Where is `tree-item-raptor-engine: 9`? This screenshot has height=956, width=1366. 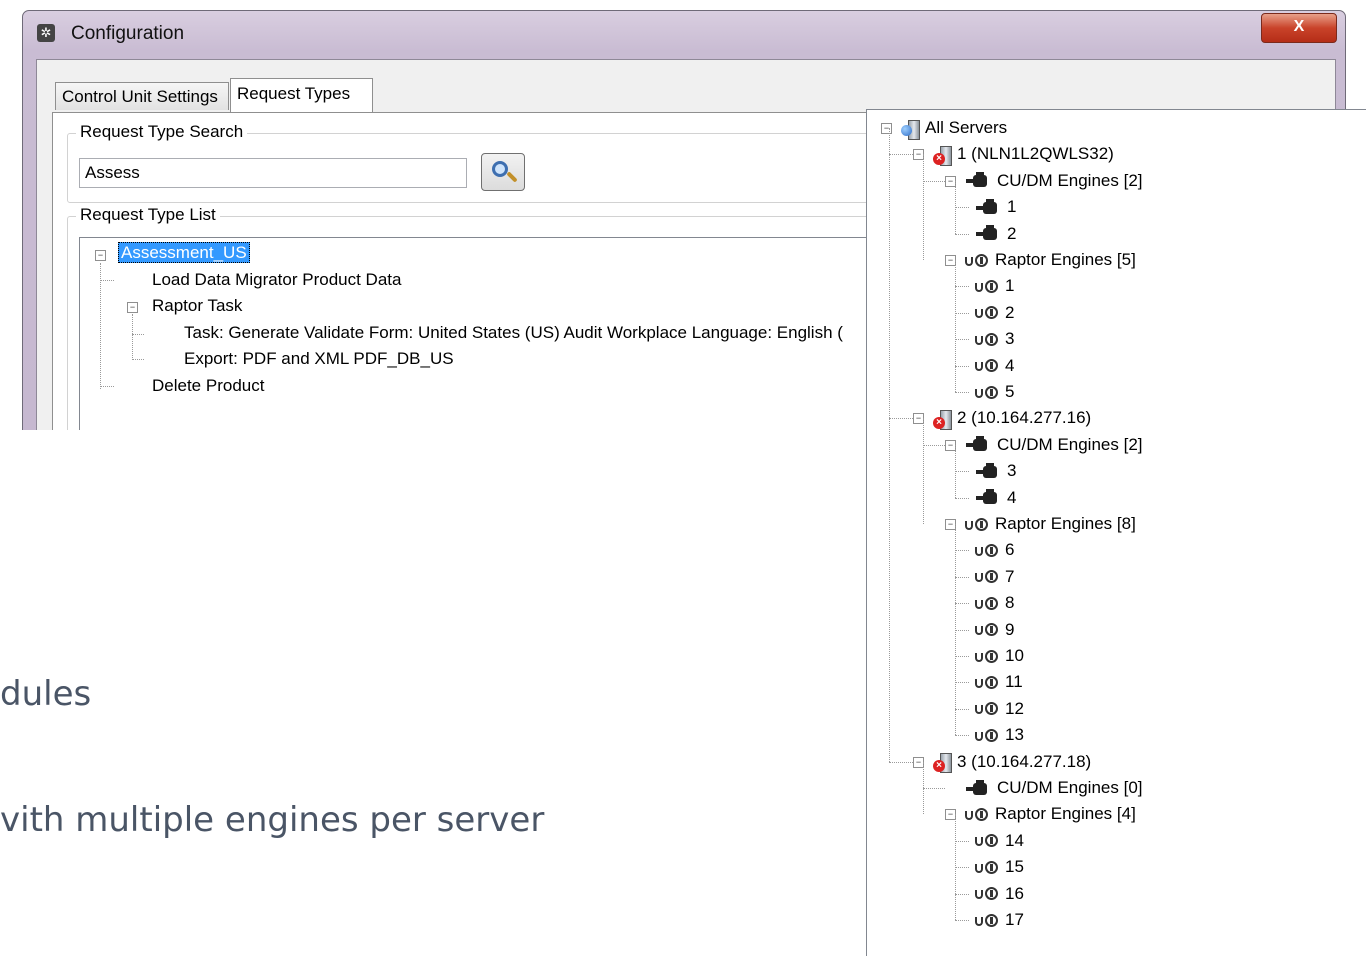 tree-item-raptor-engine: 9 is located at coordinates (994, 630).